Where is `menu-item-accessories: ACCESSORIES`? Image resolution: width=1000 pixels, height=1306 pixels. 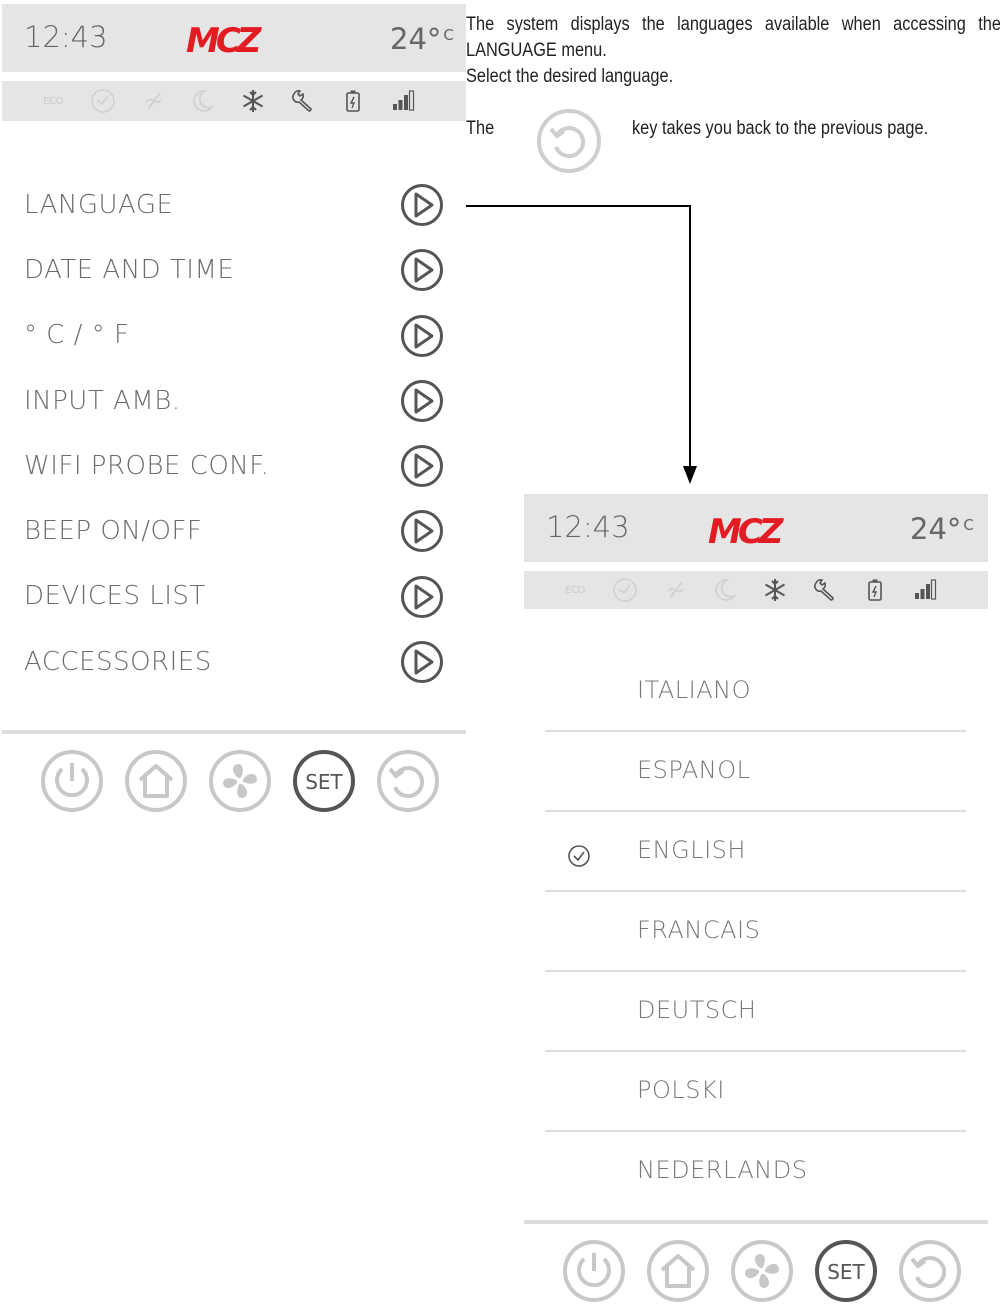 menu-item-accessories: ACCESSORIES is located at coordinates (234, 661).